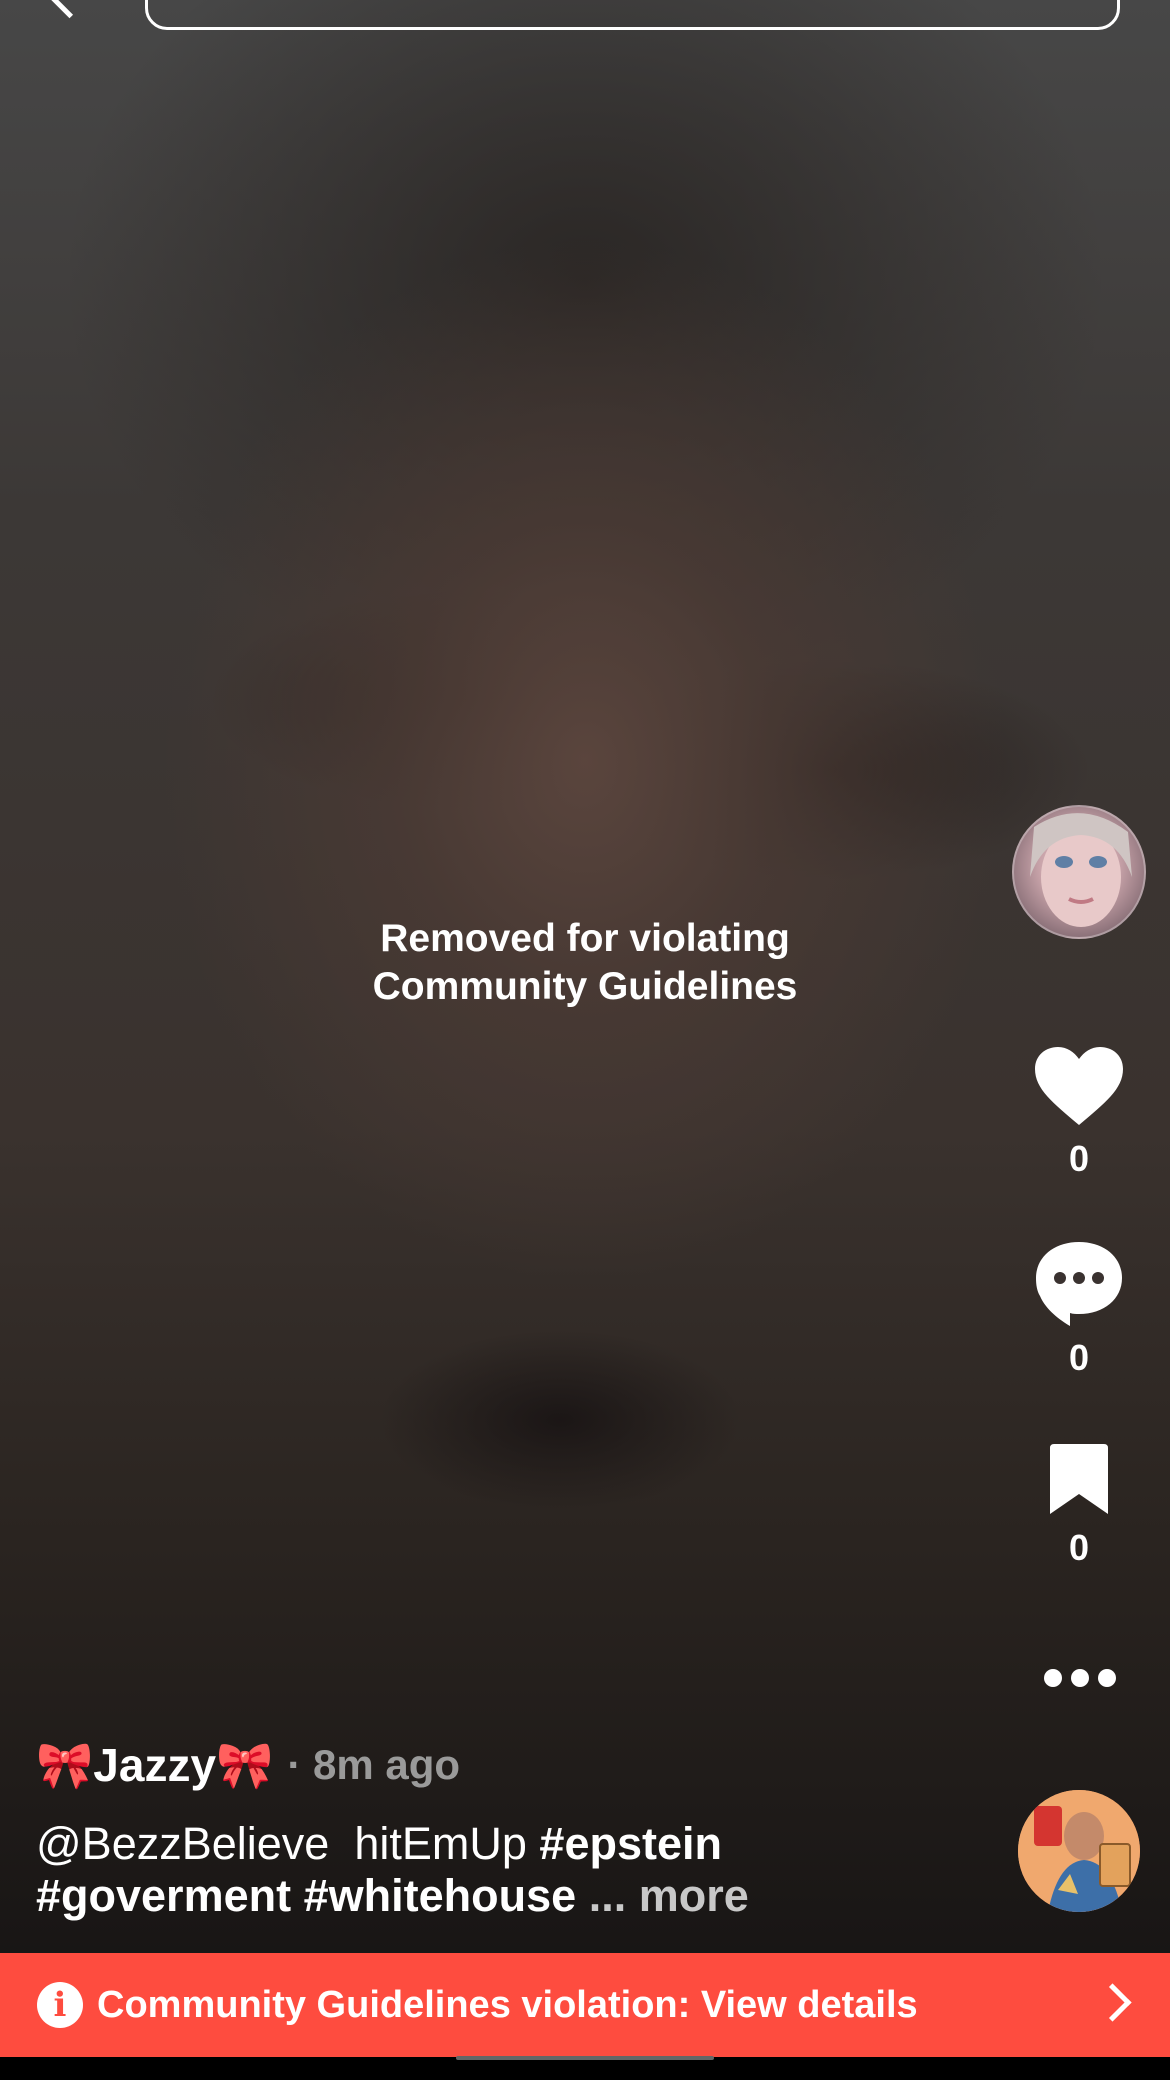  I want to click on caption-mention: @BezzBelieve, so click(182, 1843).